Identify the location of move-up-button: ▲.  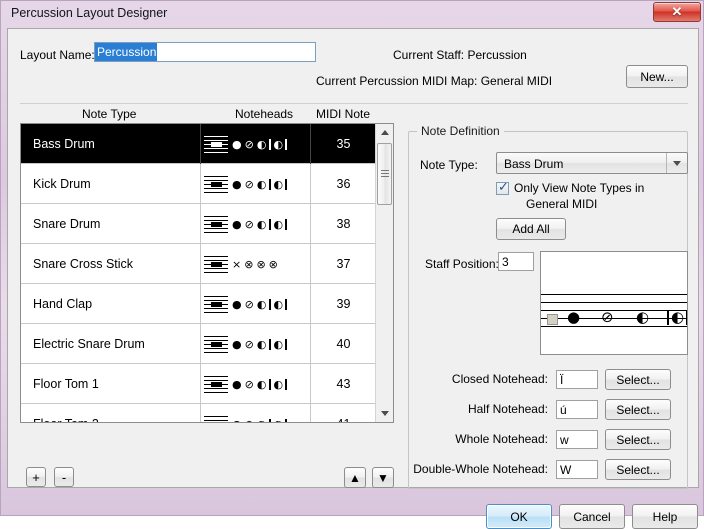
(355, 477).